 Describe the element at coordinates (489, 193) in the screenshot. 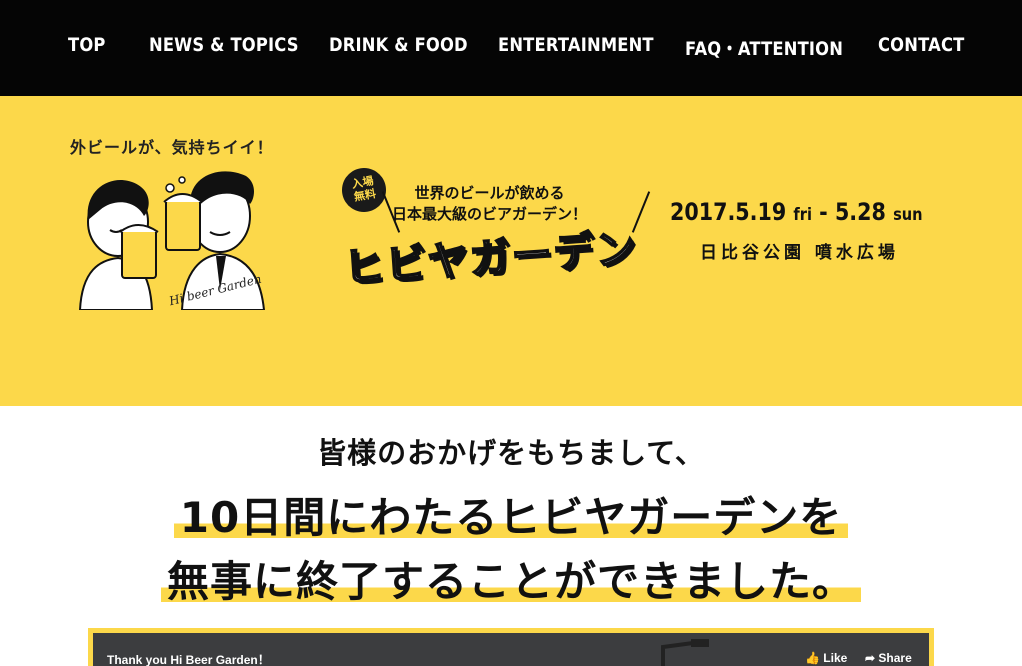

I see `catchcopy-line-1: 世界のビールが飲める` at that location.